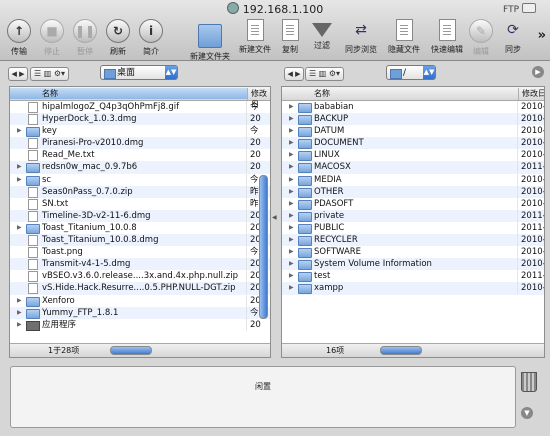 The image size is (550, 436). I want to click on file-icon, so click(33, 277).